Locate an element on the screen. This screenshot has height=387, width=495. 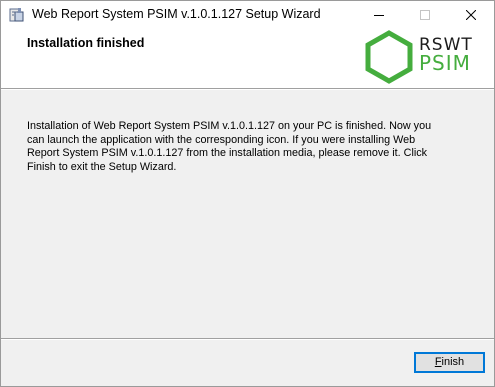
wizard-header: Installation finished RSWT PSIM is located at coordinates (247, 59).